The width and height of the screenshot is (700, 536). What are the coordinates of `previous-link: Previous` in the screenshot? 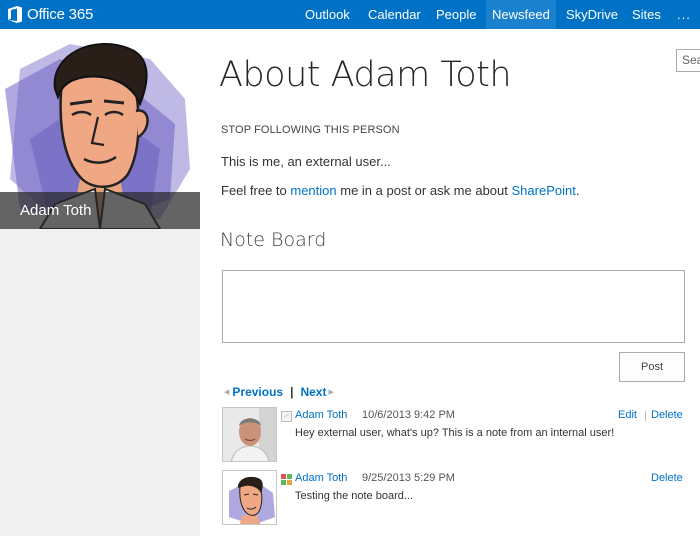 It's located at (257, 392).